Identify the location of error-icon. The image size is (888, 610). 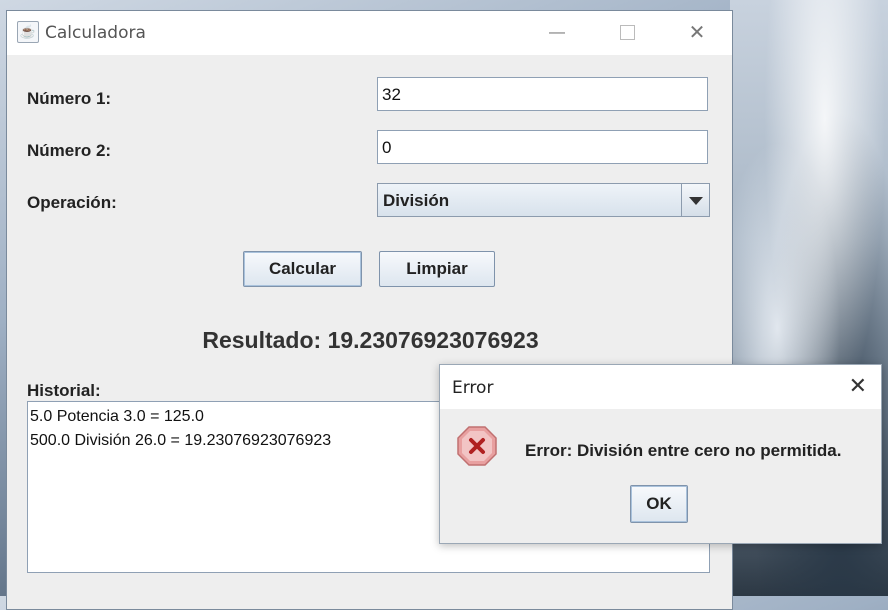
(477, 446).